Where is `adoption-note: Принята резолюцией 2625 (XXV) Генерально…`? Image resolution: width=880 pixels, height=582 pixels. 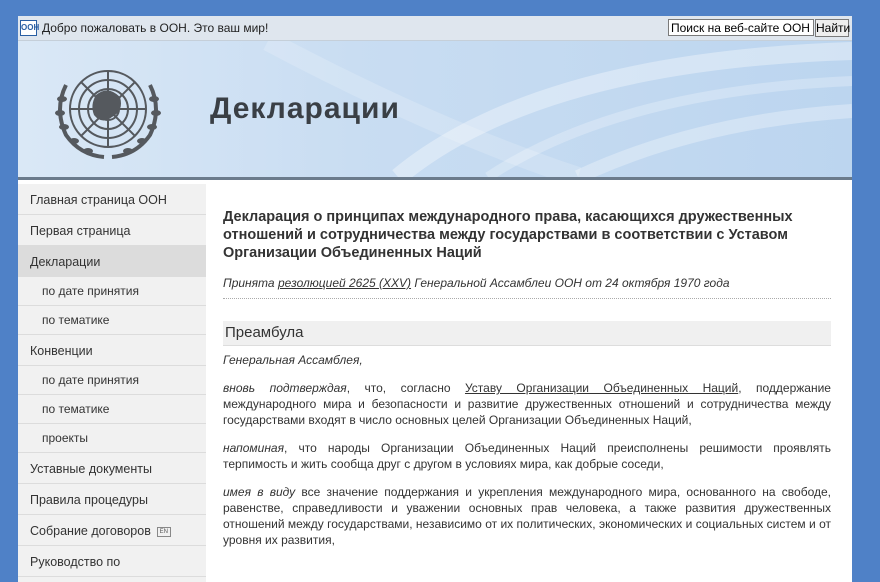 adoption-note: Принята резолюцией 2625 (XXV) Генерально… is located at coordinates (527, 287).